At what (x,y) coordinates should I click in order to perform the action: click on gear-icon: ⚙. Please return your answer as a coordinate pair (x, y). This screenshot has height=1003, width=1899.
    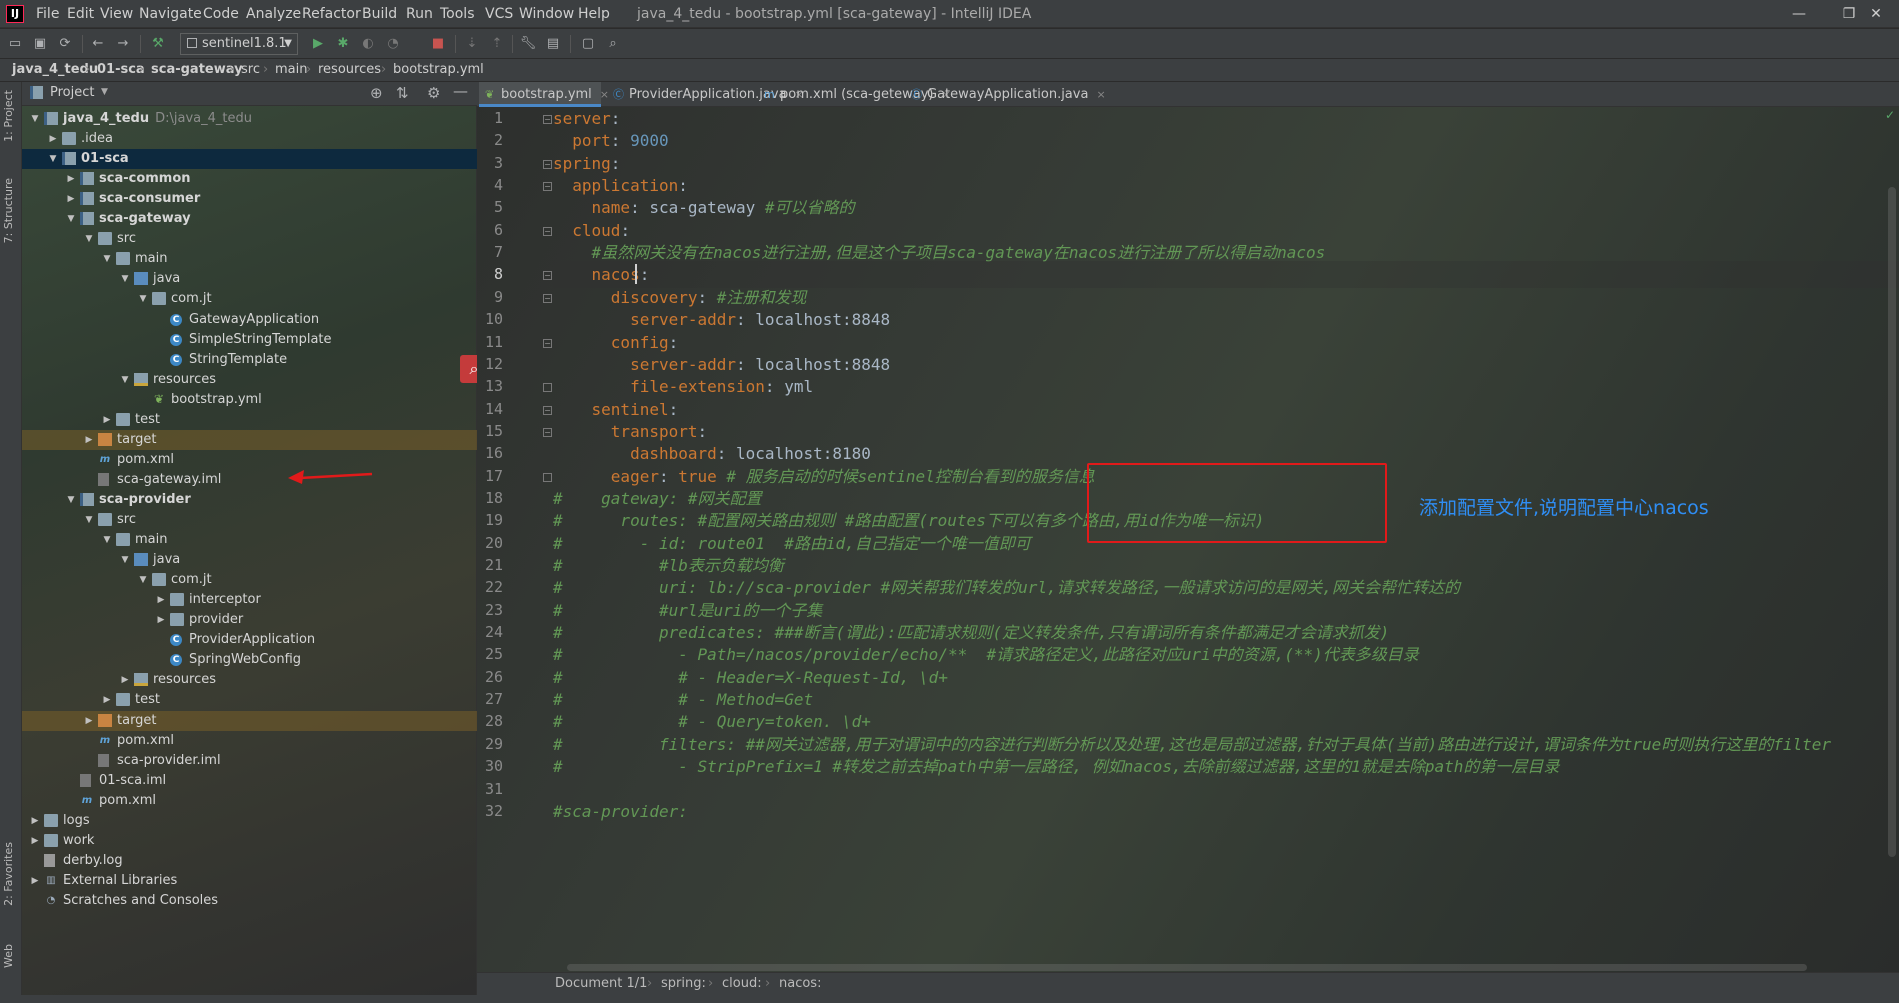
    Looking at the image, I should click on (433, 93).